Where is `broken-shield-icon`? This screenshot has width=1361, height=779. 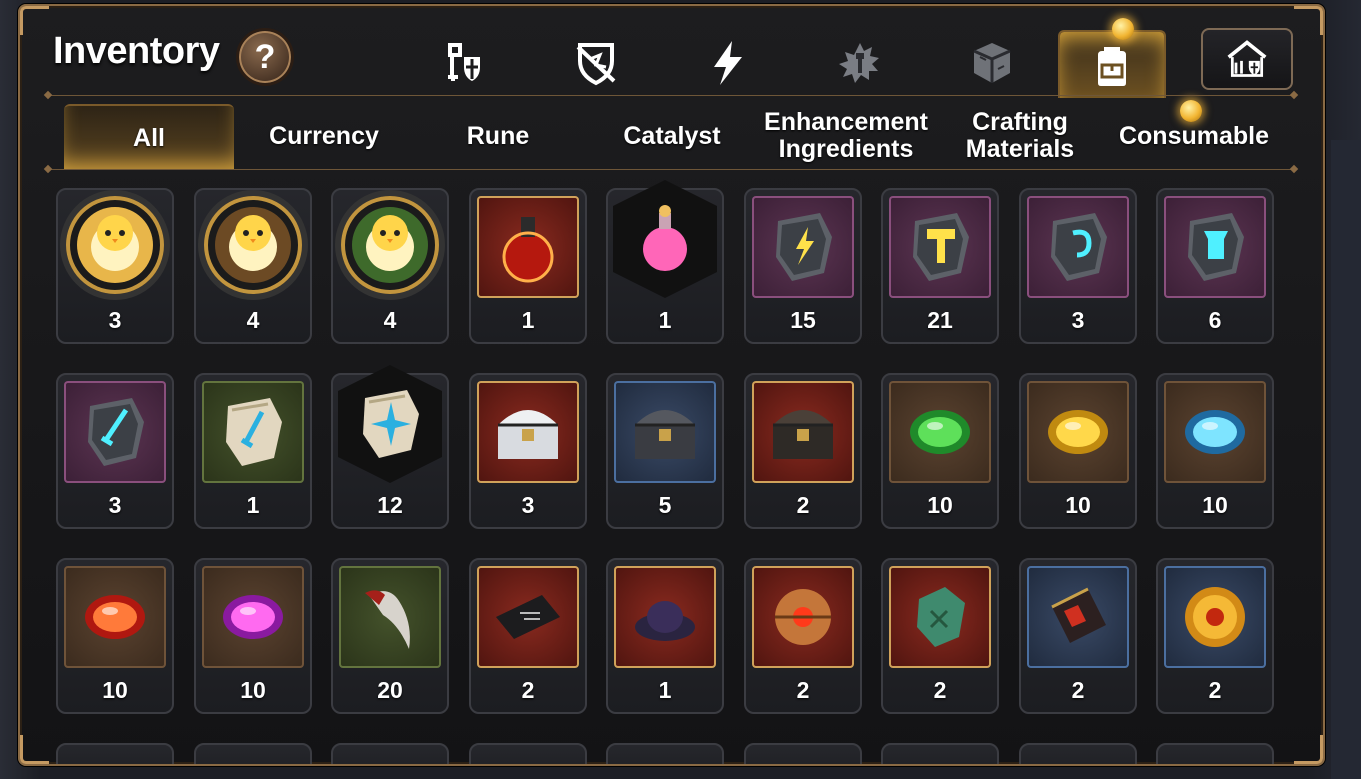 broken-shield-icon is located at coordinates (596, 64).